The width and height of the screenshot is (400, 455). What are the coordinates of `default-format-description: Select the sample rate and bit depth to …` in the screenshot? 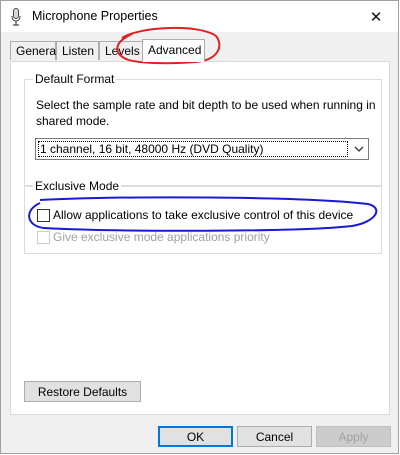 It's located at (206, 113).